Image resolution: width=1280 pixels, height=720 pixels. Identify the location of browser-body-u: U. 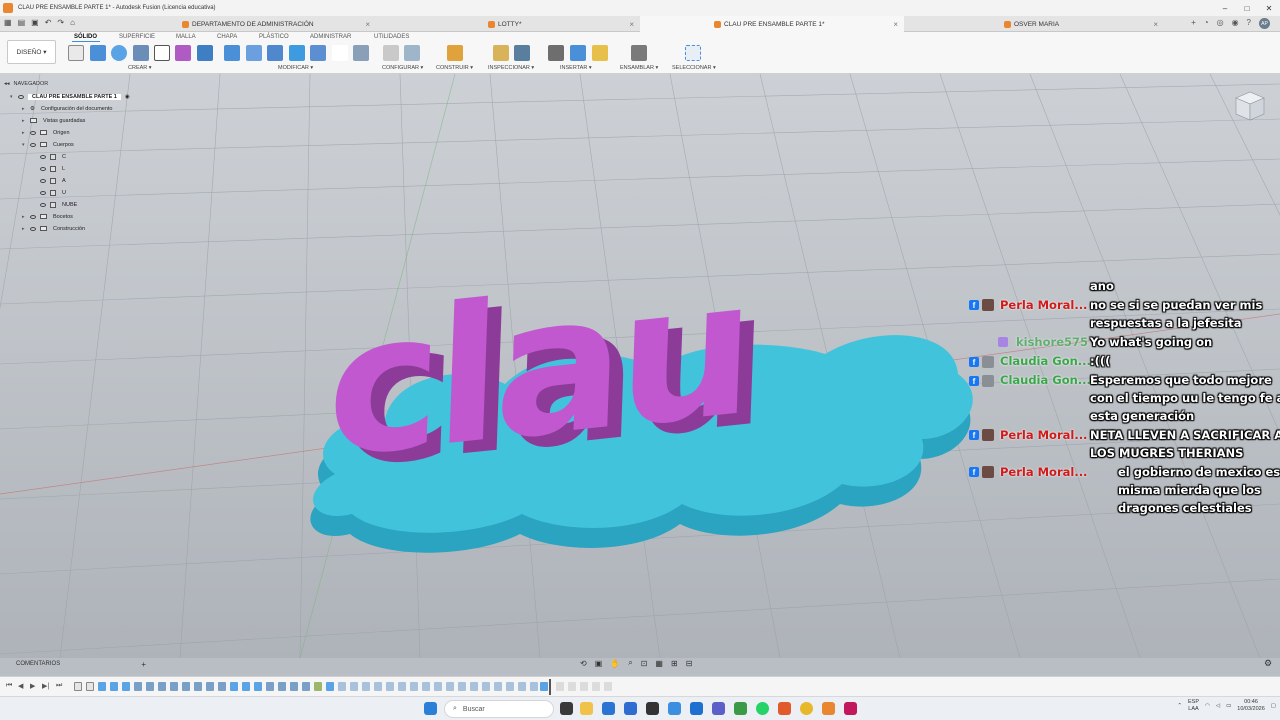
(53, 192).